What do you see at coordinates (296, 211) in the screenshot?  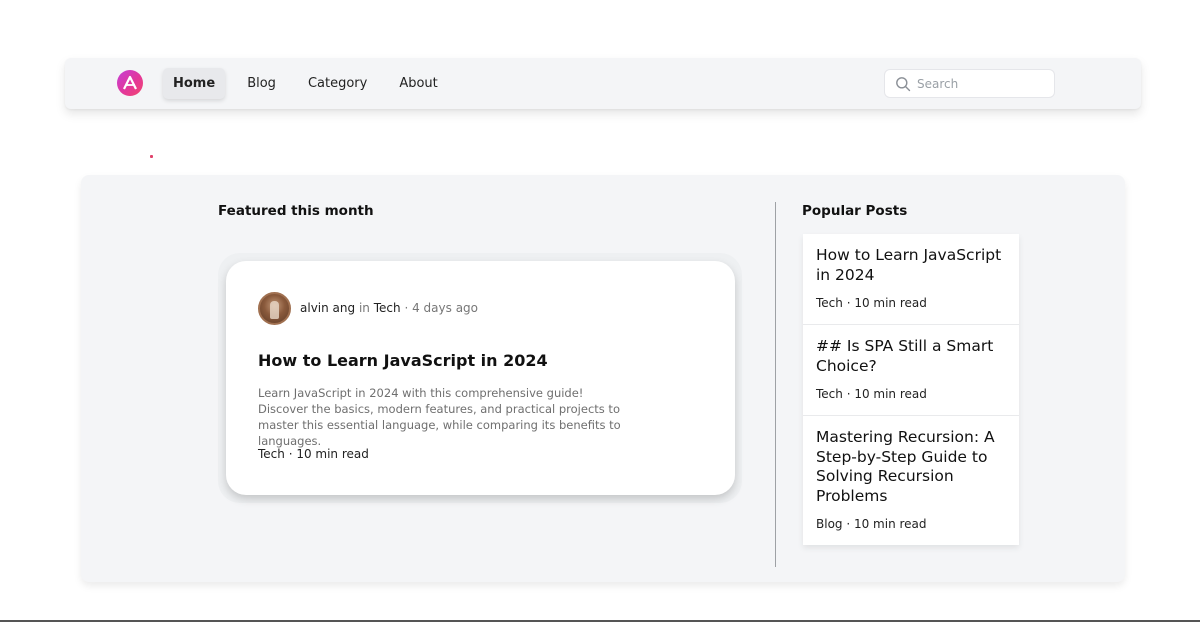 I see `featured-heading: Featured this month` at bounding box center [296, 211].